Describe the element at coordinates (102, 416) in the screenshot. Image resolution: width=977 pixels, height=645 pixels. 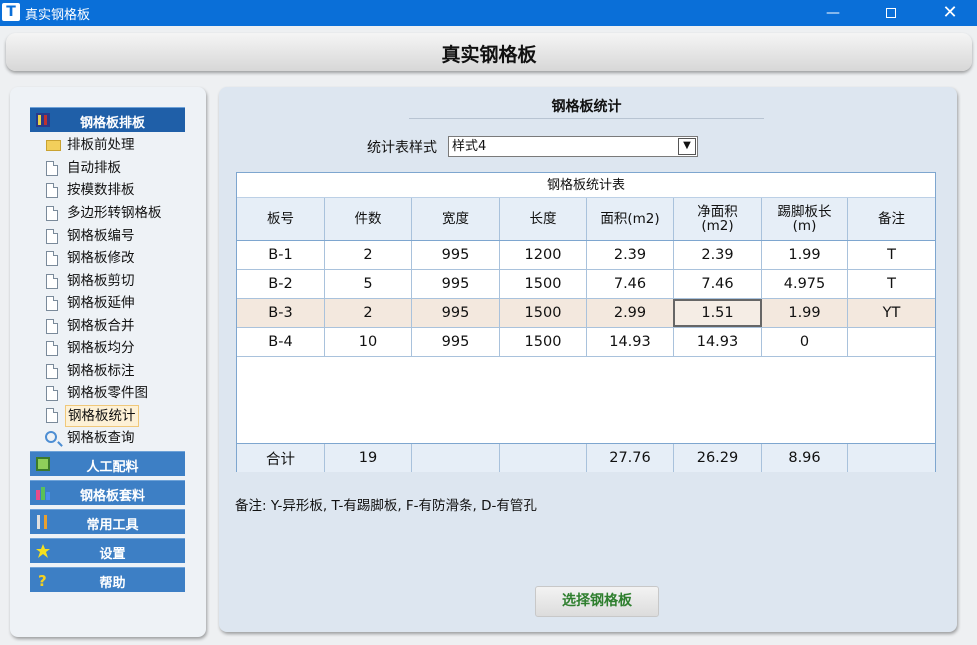
I see `sidebar-item-label: 钢格板统计` at that location.